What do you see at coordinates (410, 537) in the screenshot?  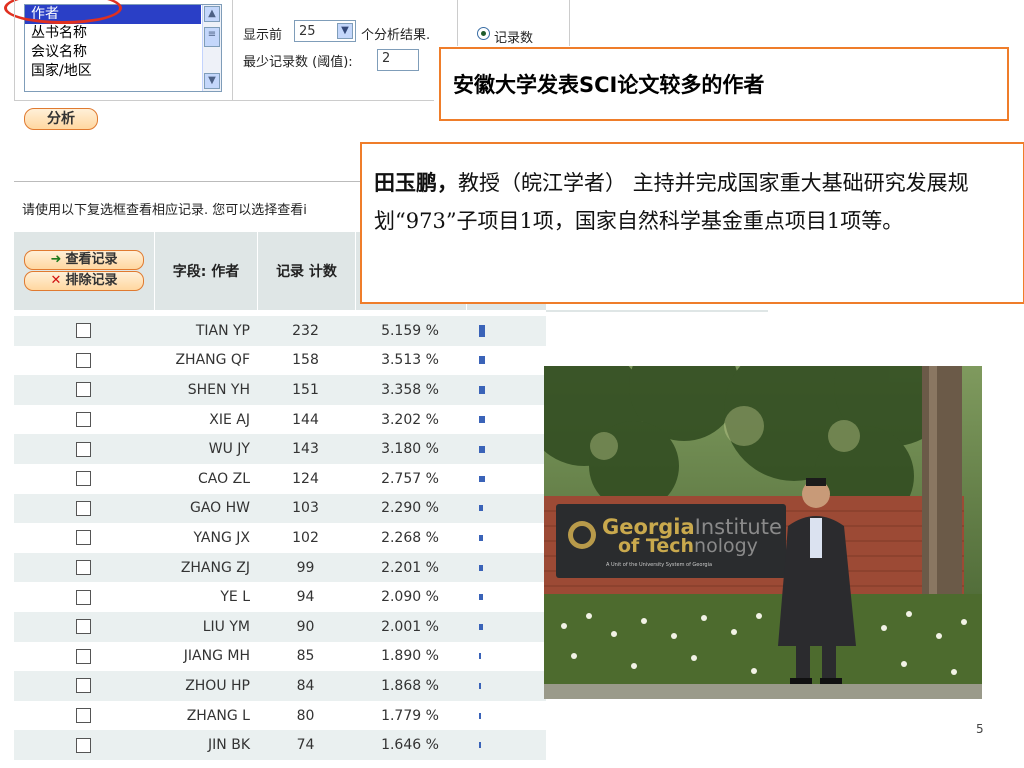 I see `percent-cell: 2.268 %` at bounding box center [410, 537].